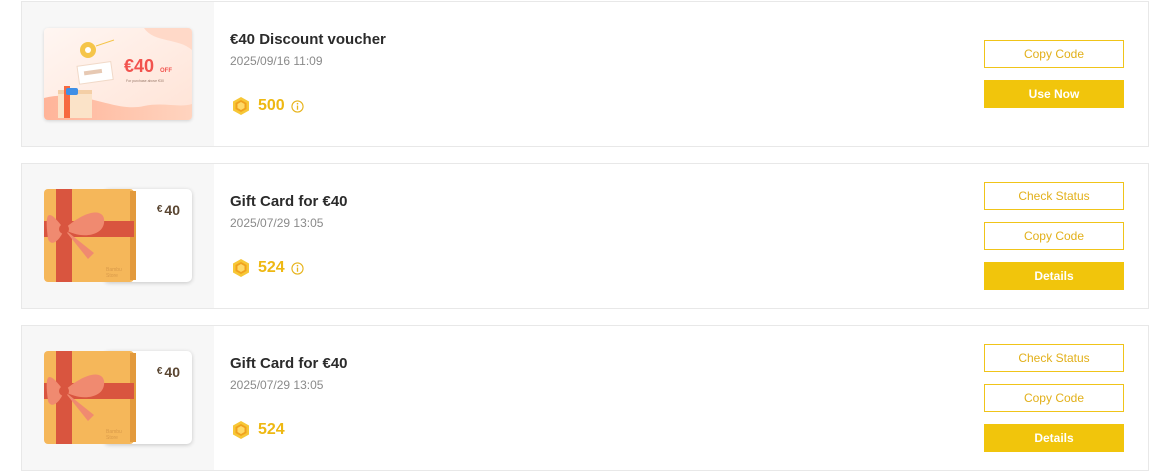 The width and height of the screenshot is (1157, 476). I want to click on use-now-button: Use Now, so click(1054, 94).